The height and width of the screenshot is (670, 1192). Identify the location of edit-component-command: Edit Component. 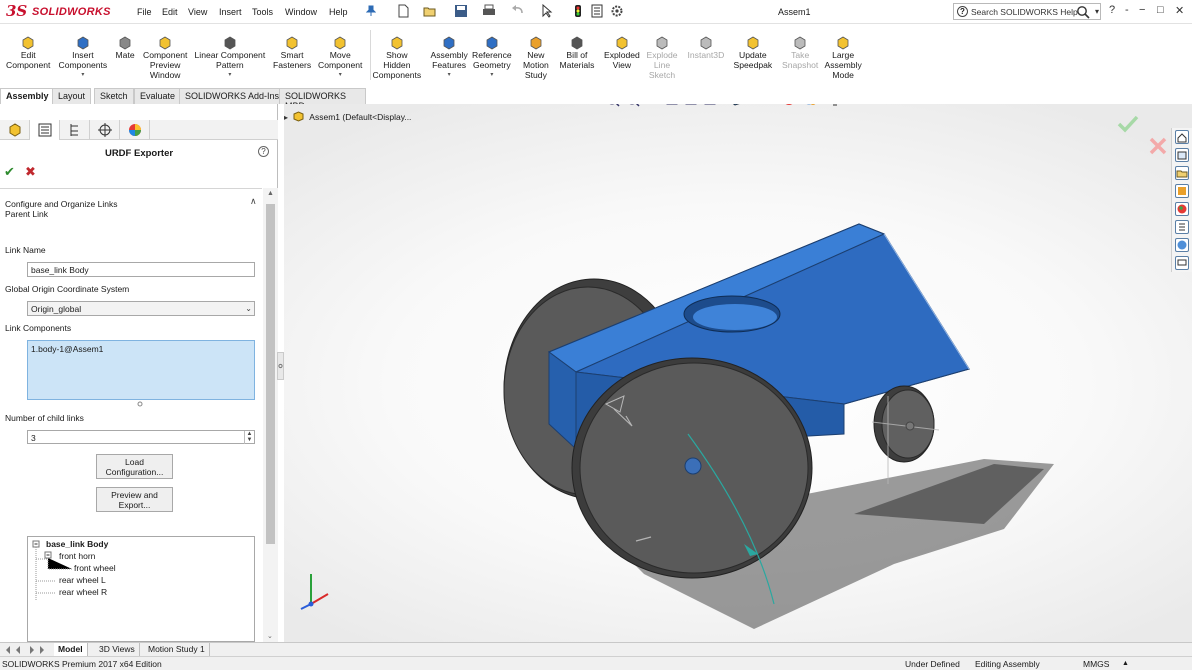
(28, 53).